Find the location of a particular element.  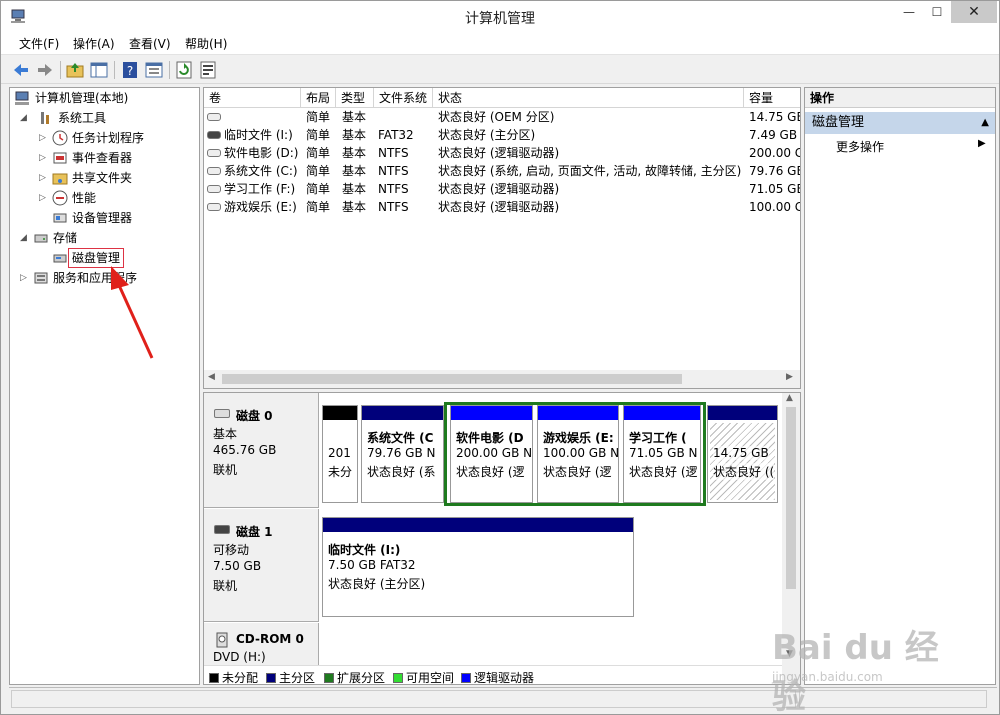

tree-item-event-viewer: ▷ 事件查看器 is located at coordinates (114, 158).